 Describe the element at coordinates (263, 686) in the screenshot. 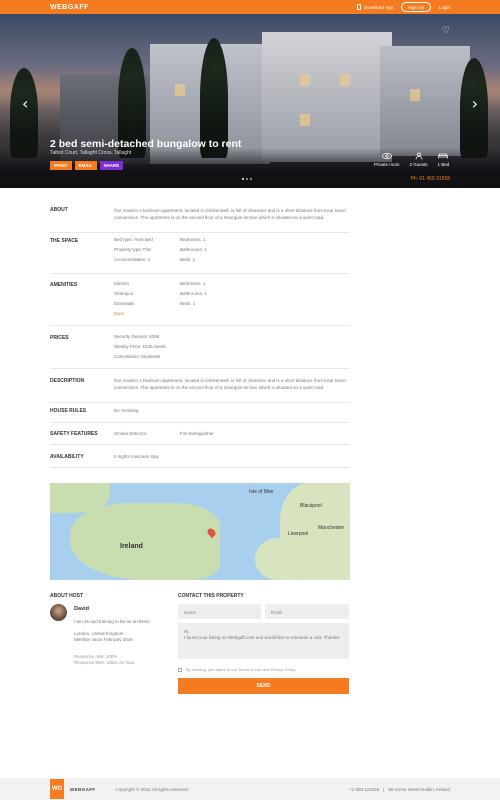

I see `send-button: SEND` at that location.